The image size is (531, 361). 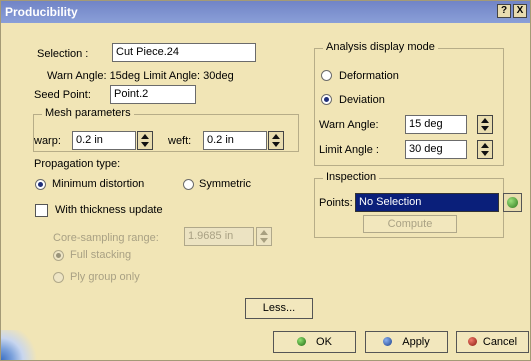 What do you see at coordinates (235, 140) in the screenshot?
I see `weft-field: 0.2 in` at bounding box center [235, 140].